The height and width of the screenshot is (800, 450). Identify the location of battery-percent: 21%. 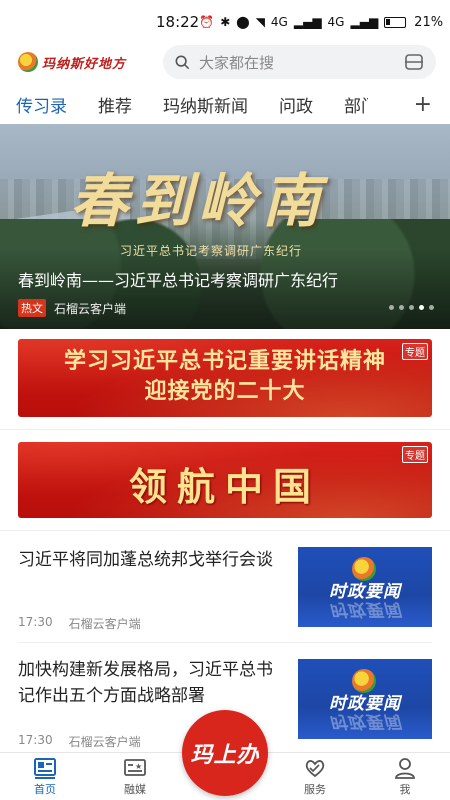
(429, 22).